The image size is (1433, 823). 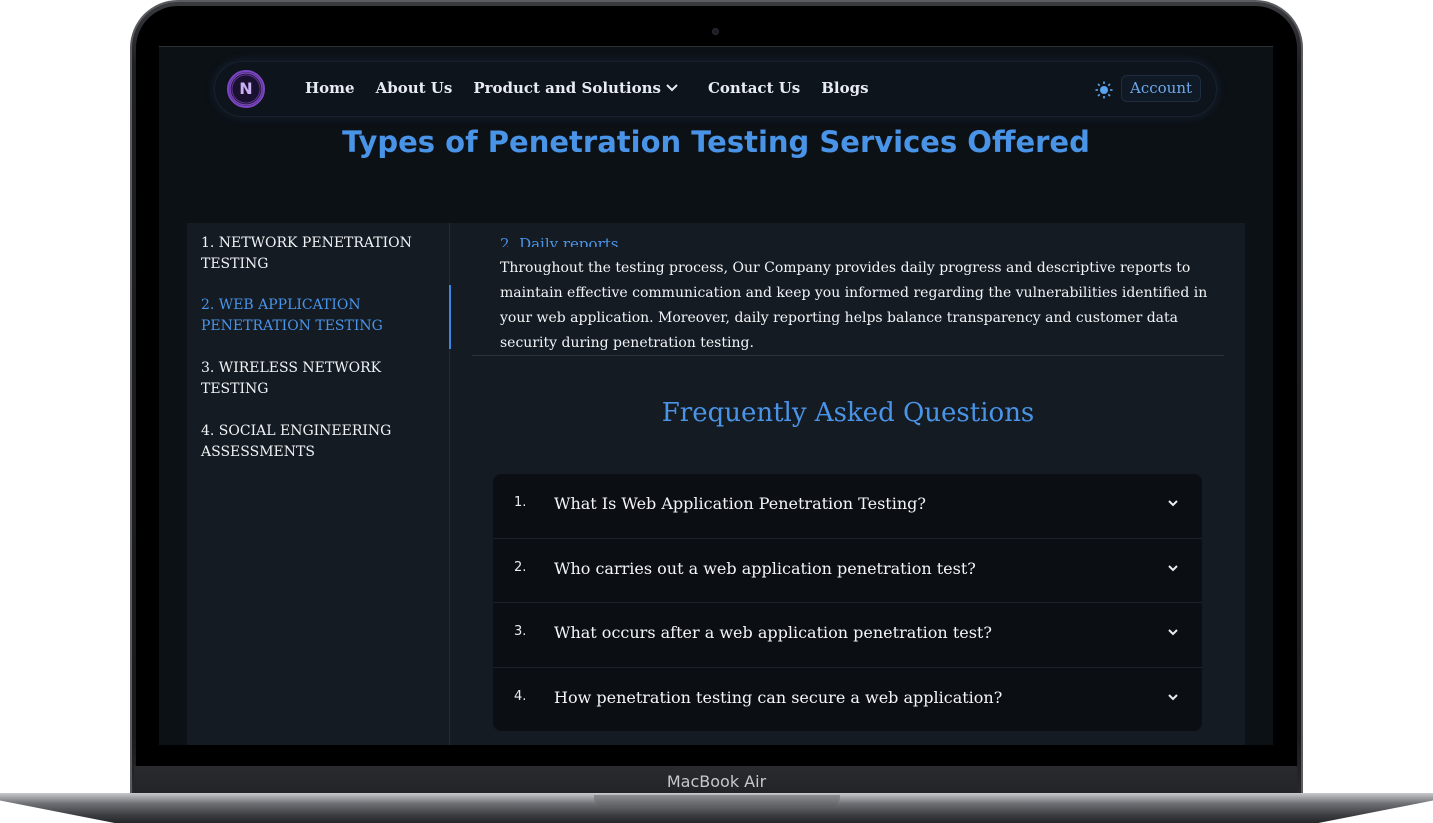 I want to click on sidebar-item-wireless: 3. WIRELESS NETWORK TESTING, so click(x=316, y=379).